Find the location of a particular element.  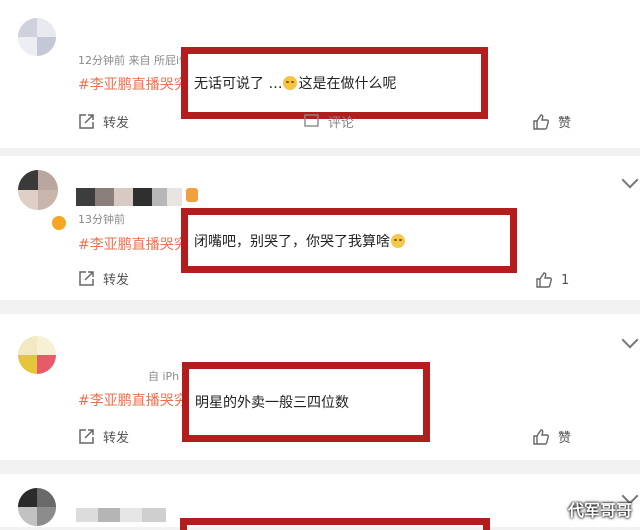

highlight-box: 明星的外卖一般三四位数 is located at coordinates (306, 402).